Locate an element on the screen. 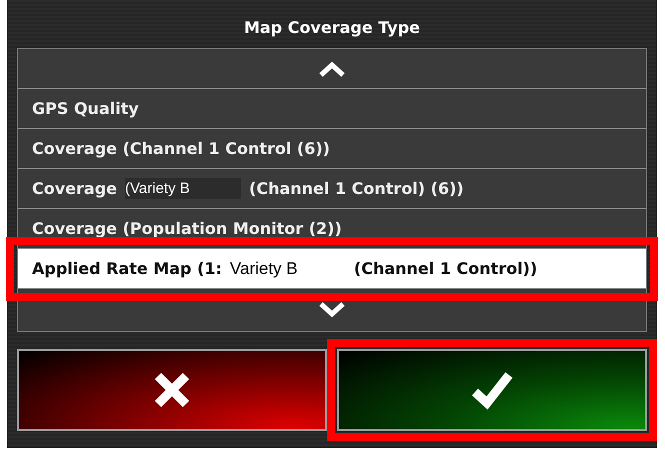  scroll-down-button is located at coordinates (332, 310).